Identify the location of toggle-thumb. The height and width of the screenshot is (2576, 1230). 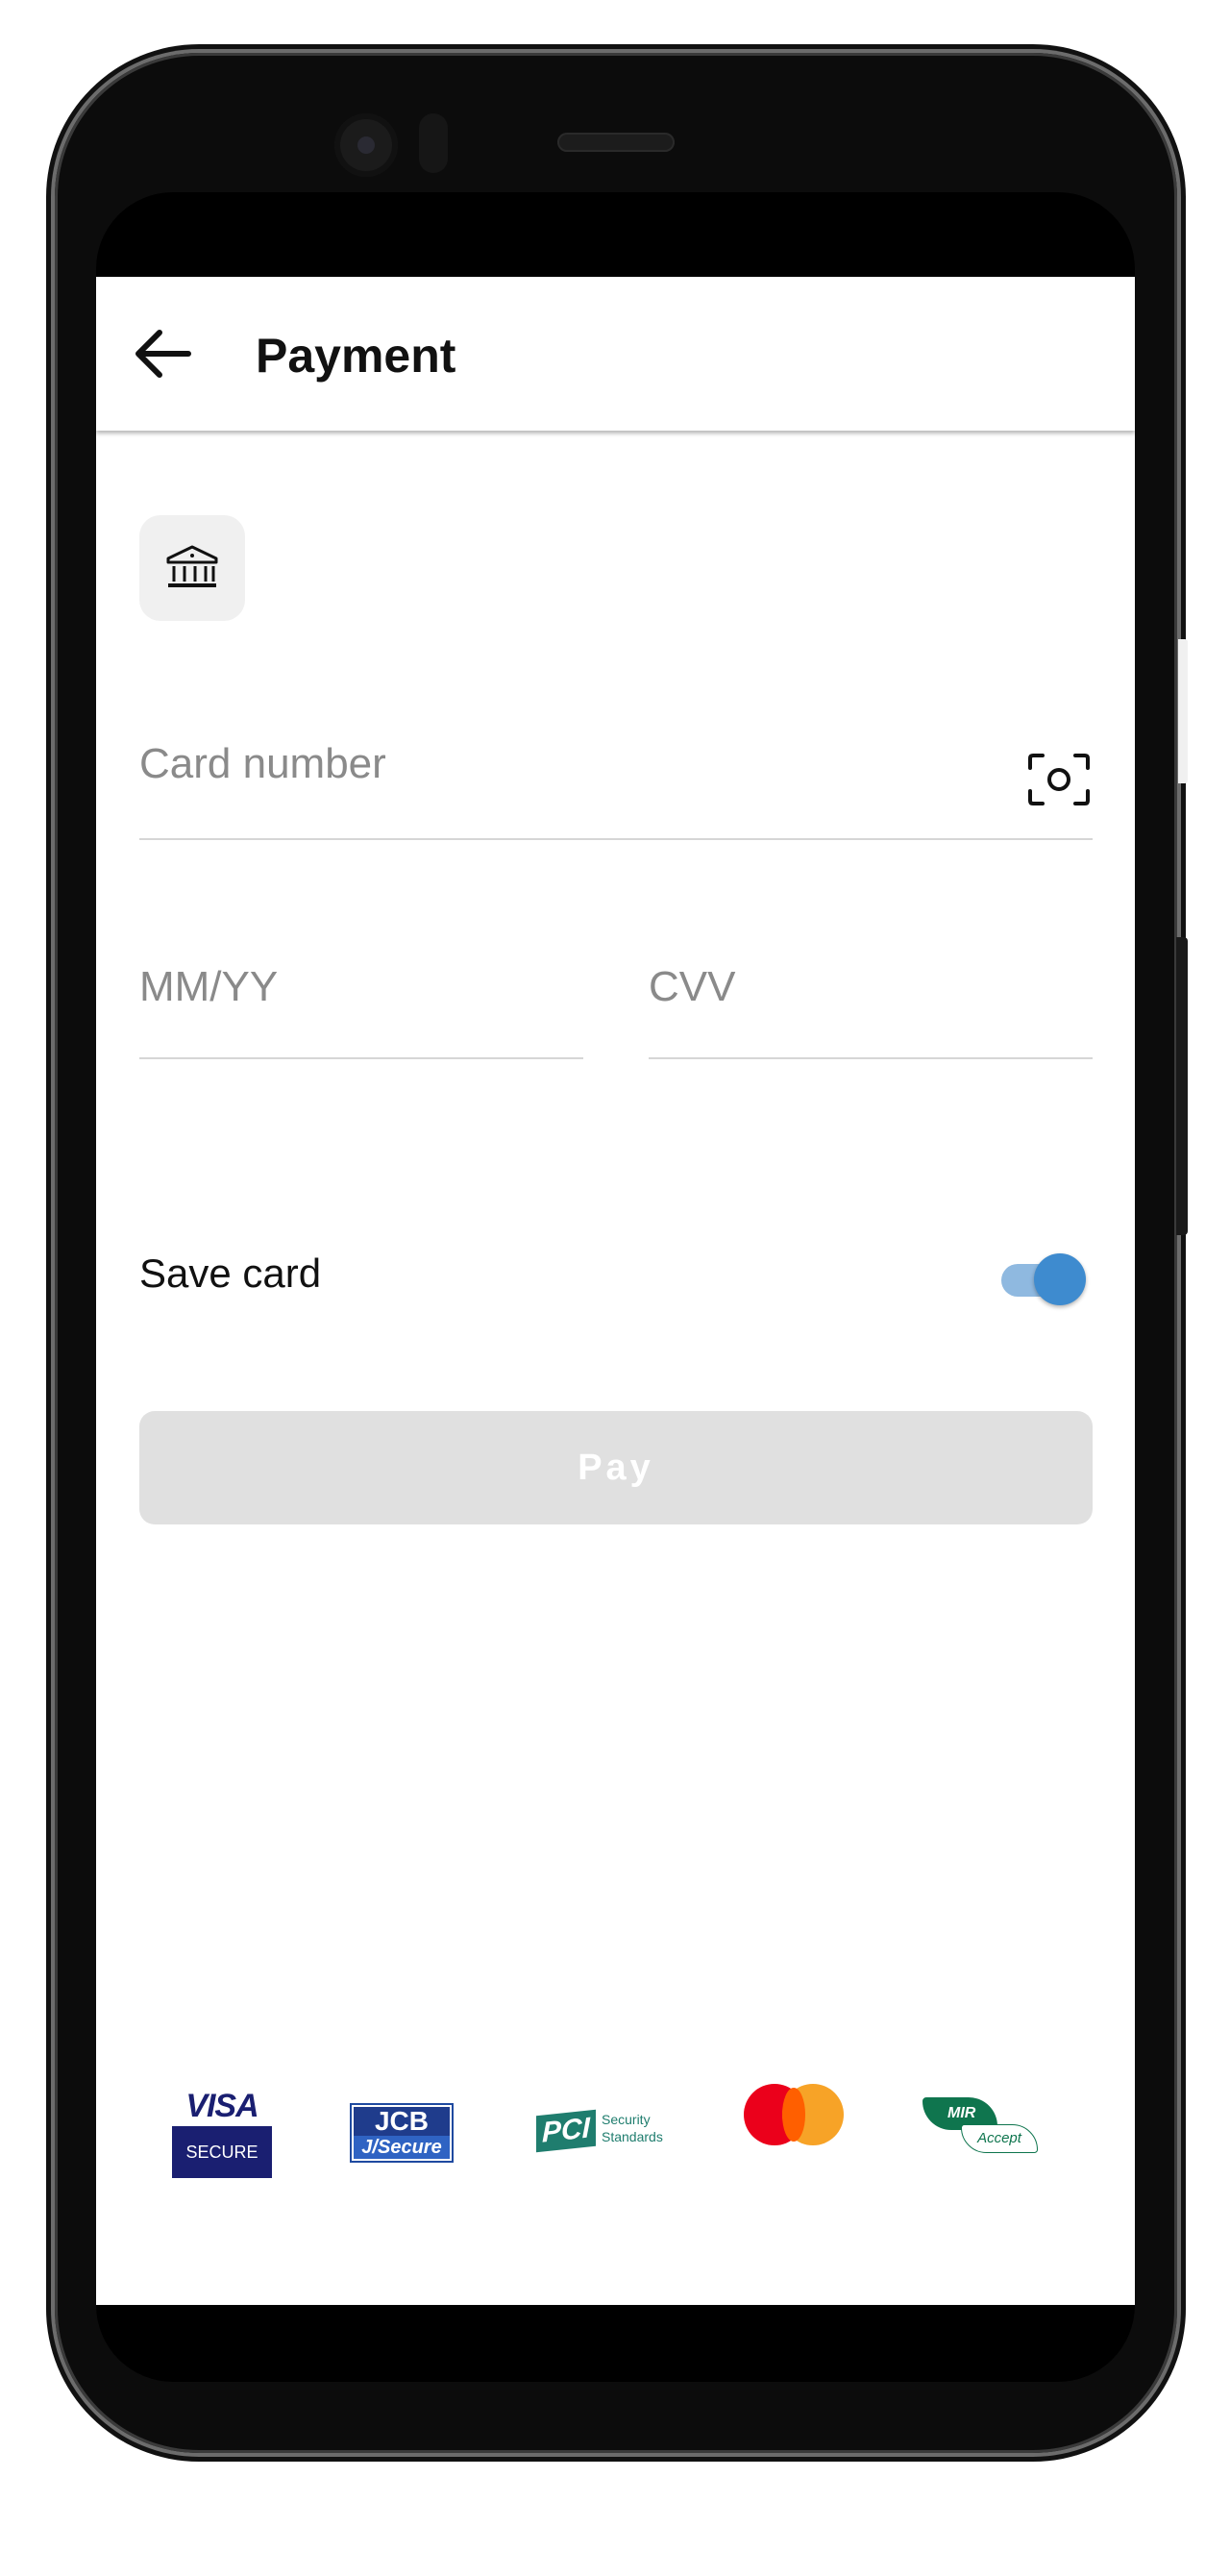
(1060, 1279).